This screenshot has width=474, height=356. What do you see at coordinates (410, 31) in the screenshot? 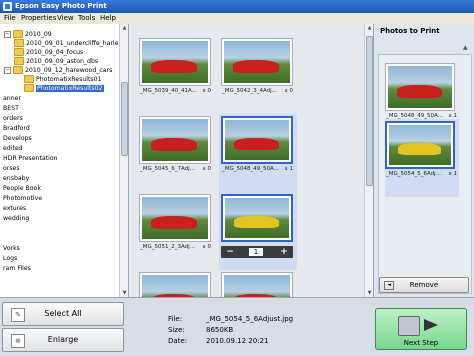
I see `panel-title: Photos to Print` at bounding box center [410, 31].